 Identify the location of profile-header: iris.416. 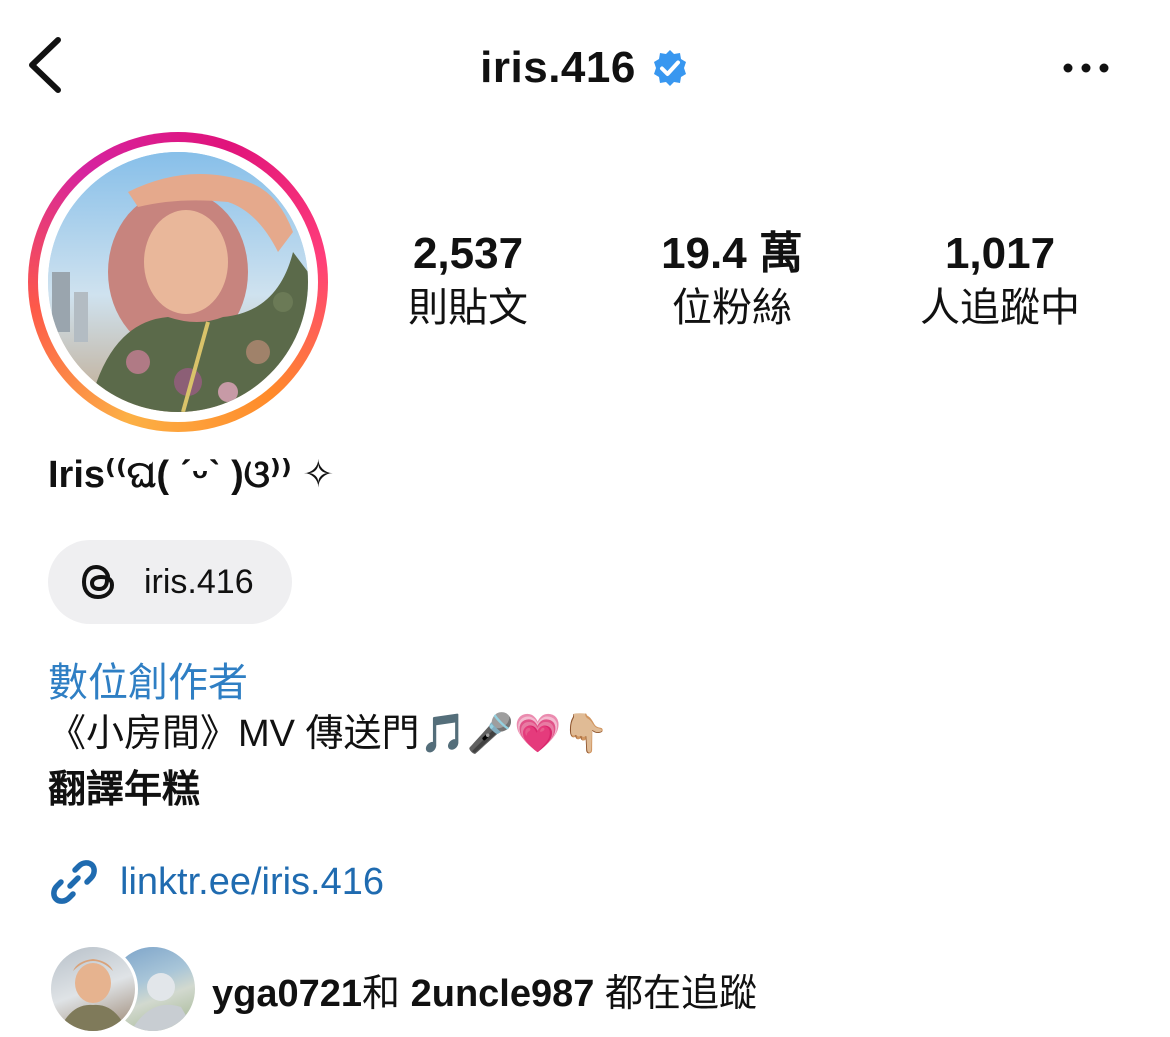
(585, 68).